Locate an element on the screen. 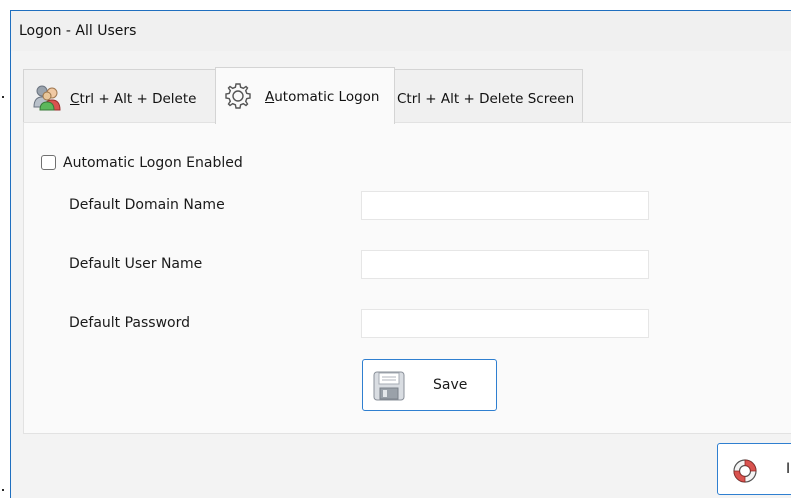  tab-ctrl-alt-delete-screen: Ctrl + Alt + Delete Screen is located at coordinates (488, 96).